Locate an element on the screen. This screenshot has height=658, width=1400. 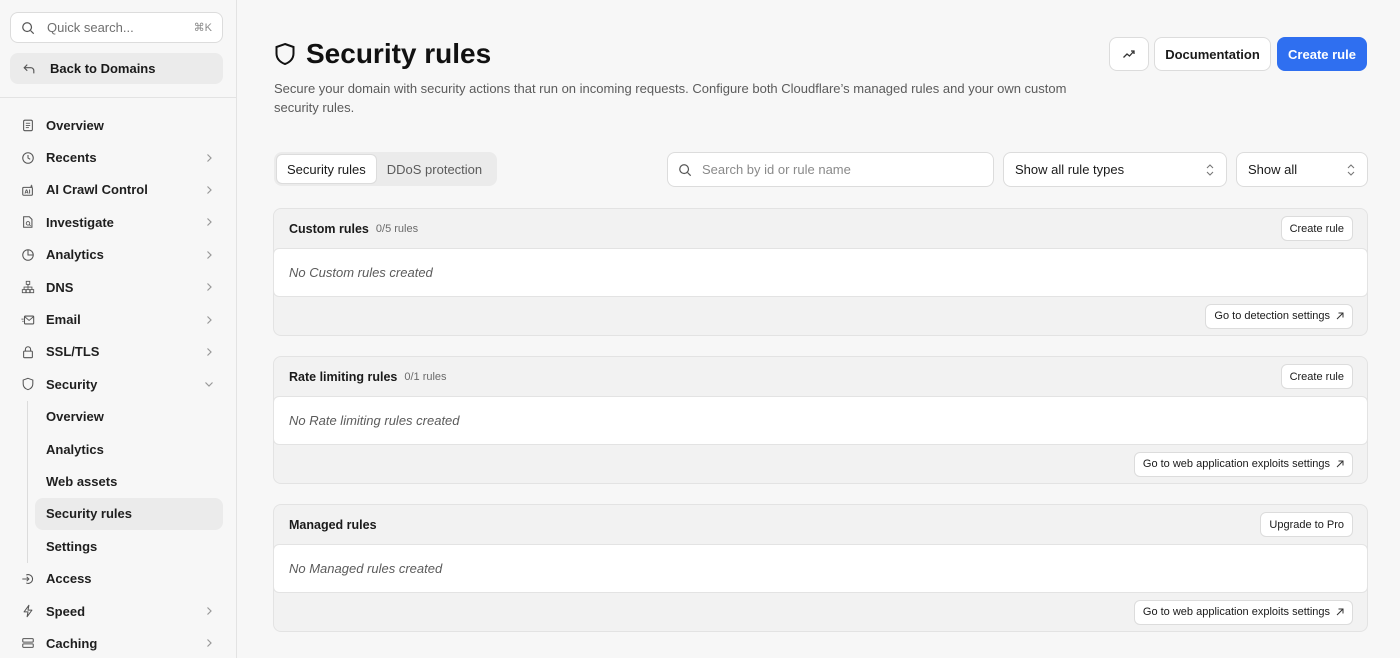
network-icon is located at coordinates (28, 287).